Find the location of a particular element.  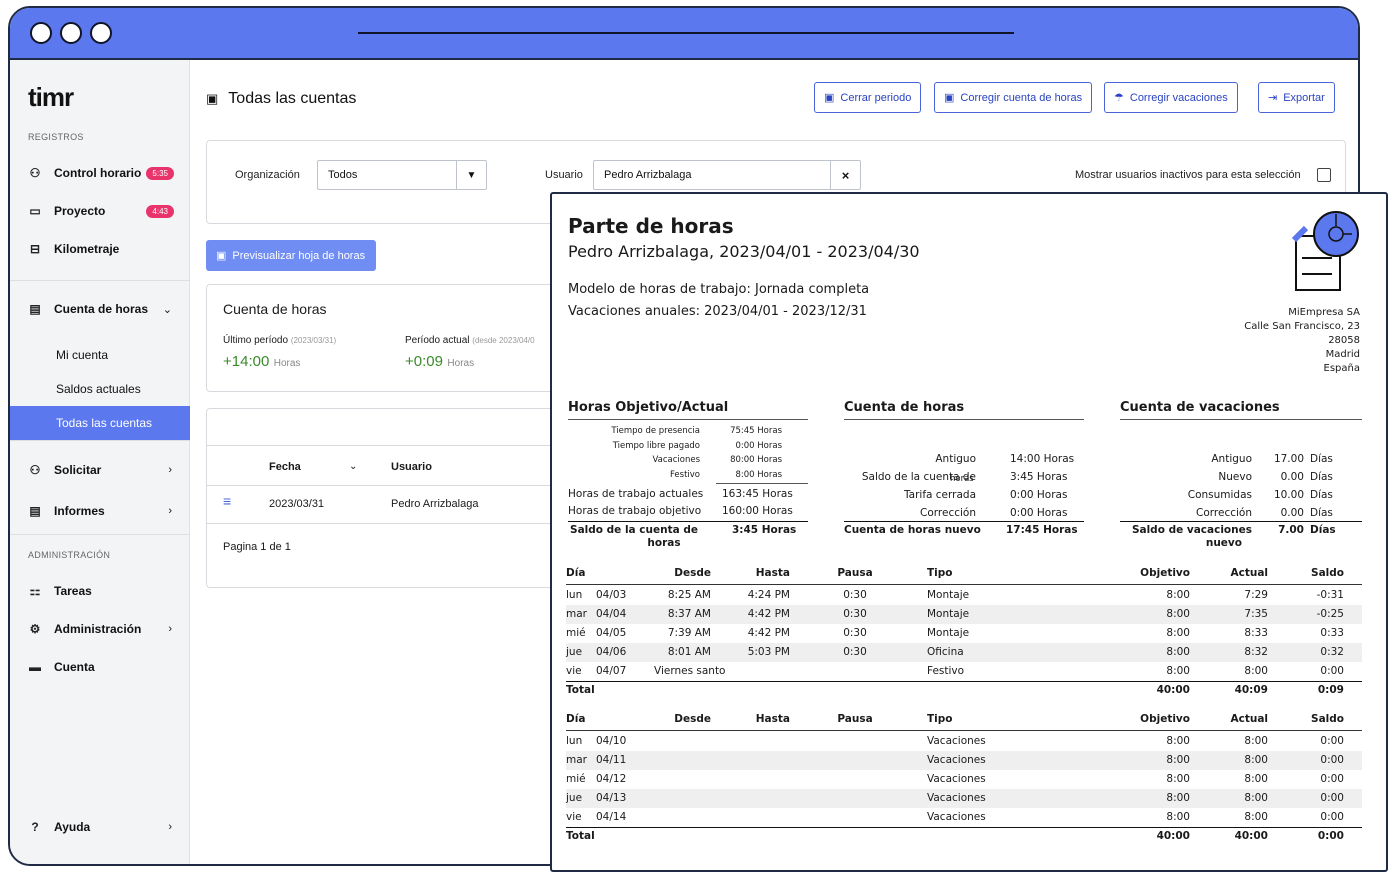

table-cell: jue is located at coordinates (574, 798).